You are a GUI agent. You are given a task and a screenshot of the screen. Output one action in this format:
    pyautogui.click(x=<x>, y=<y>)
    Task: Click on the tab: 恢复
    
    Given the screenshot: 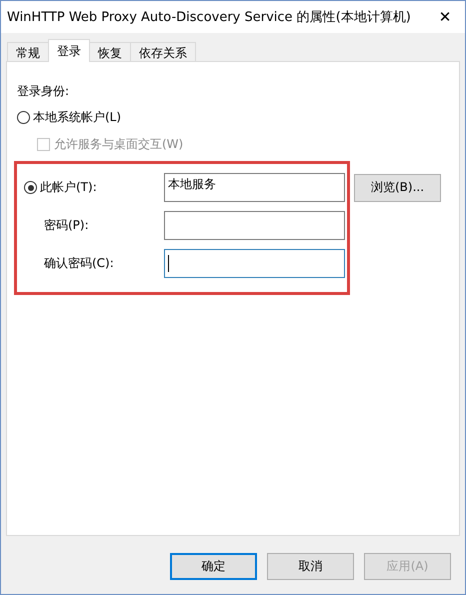 What is the action you would take?
    pyautogui.click(x=110, y=52)
    